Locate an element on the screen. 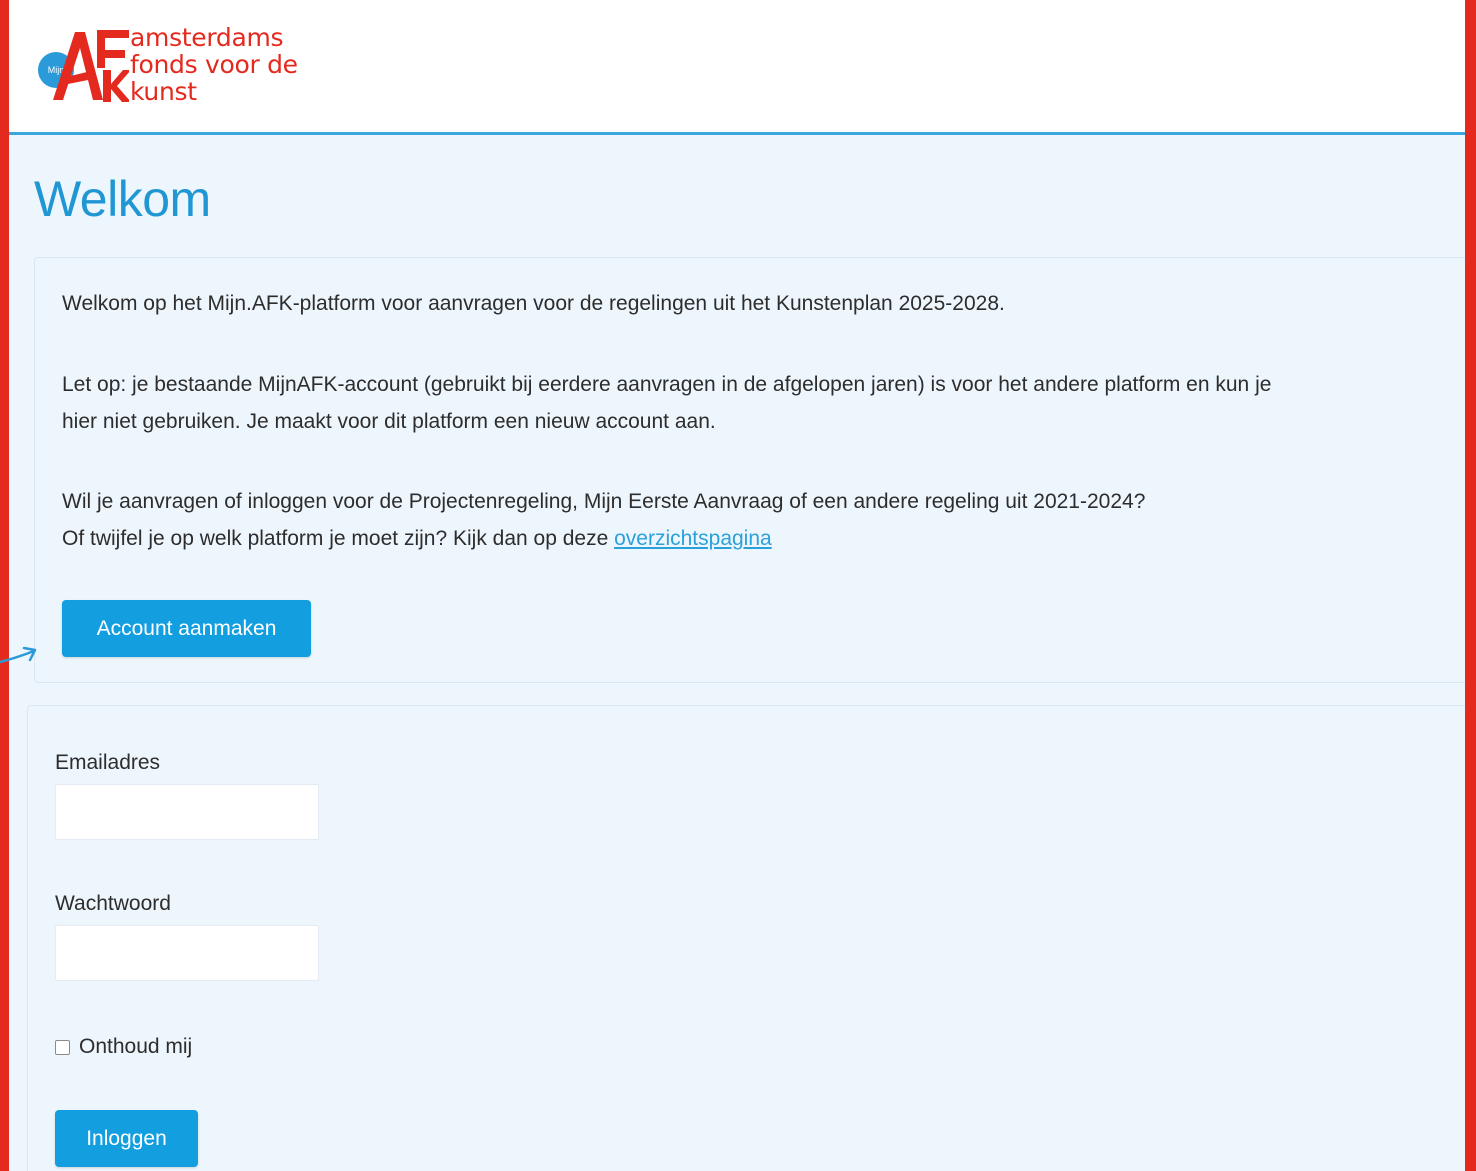 This screenshot has width=1476, height=1171. afk-logo-mark-icon: Mijn is located at coordinates (83, 66).